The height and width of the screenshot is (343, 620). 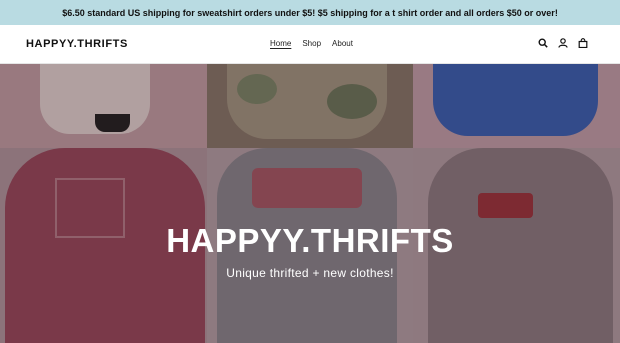 What do you see at coordinates (280, 43) in the screenshot?
I see `nav-home: Home` at bounding box center [280, 43].